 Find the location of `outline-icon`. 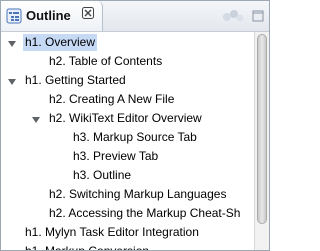

outline-icon is located at coordinates (14, 16).